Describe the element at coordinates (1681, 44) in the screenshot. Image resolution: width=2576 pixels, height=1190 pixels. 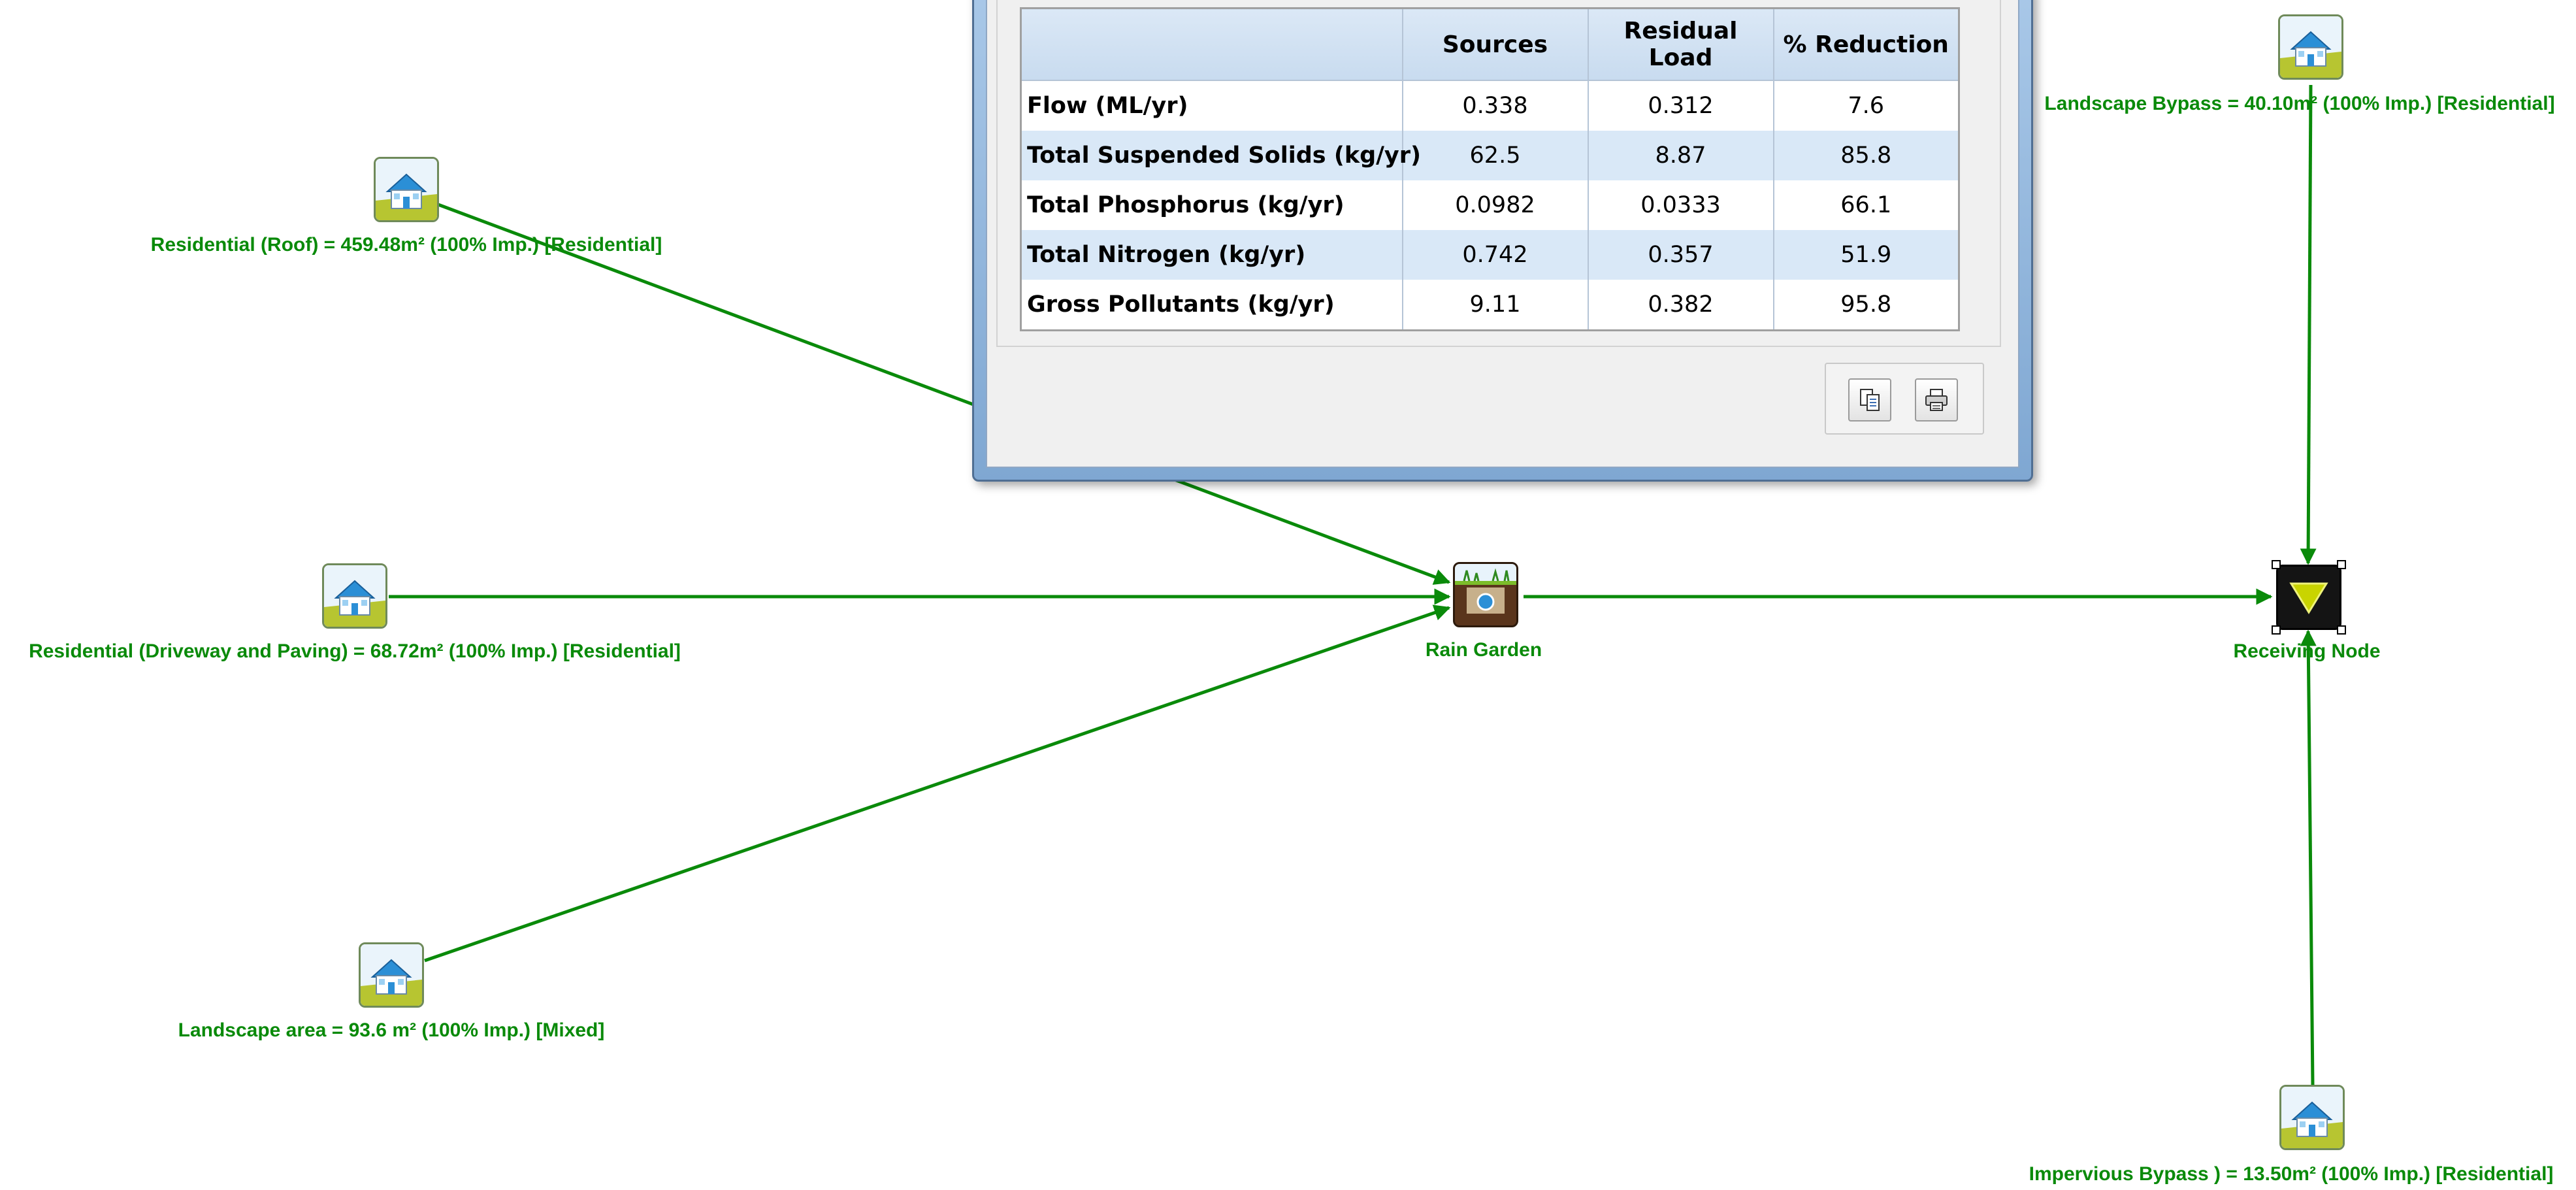
I see `column-header: Residual Load` at that location.